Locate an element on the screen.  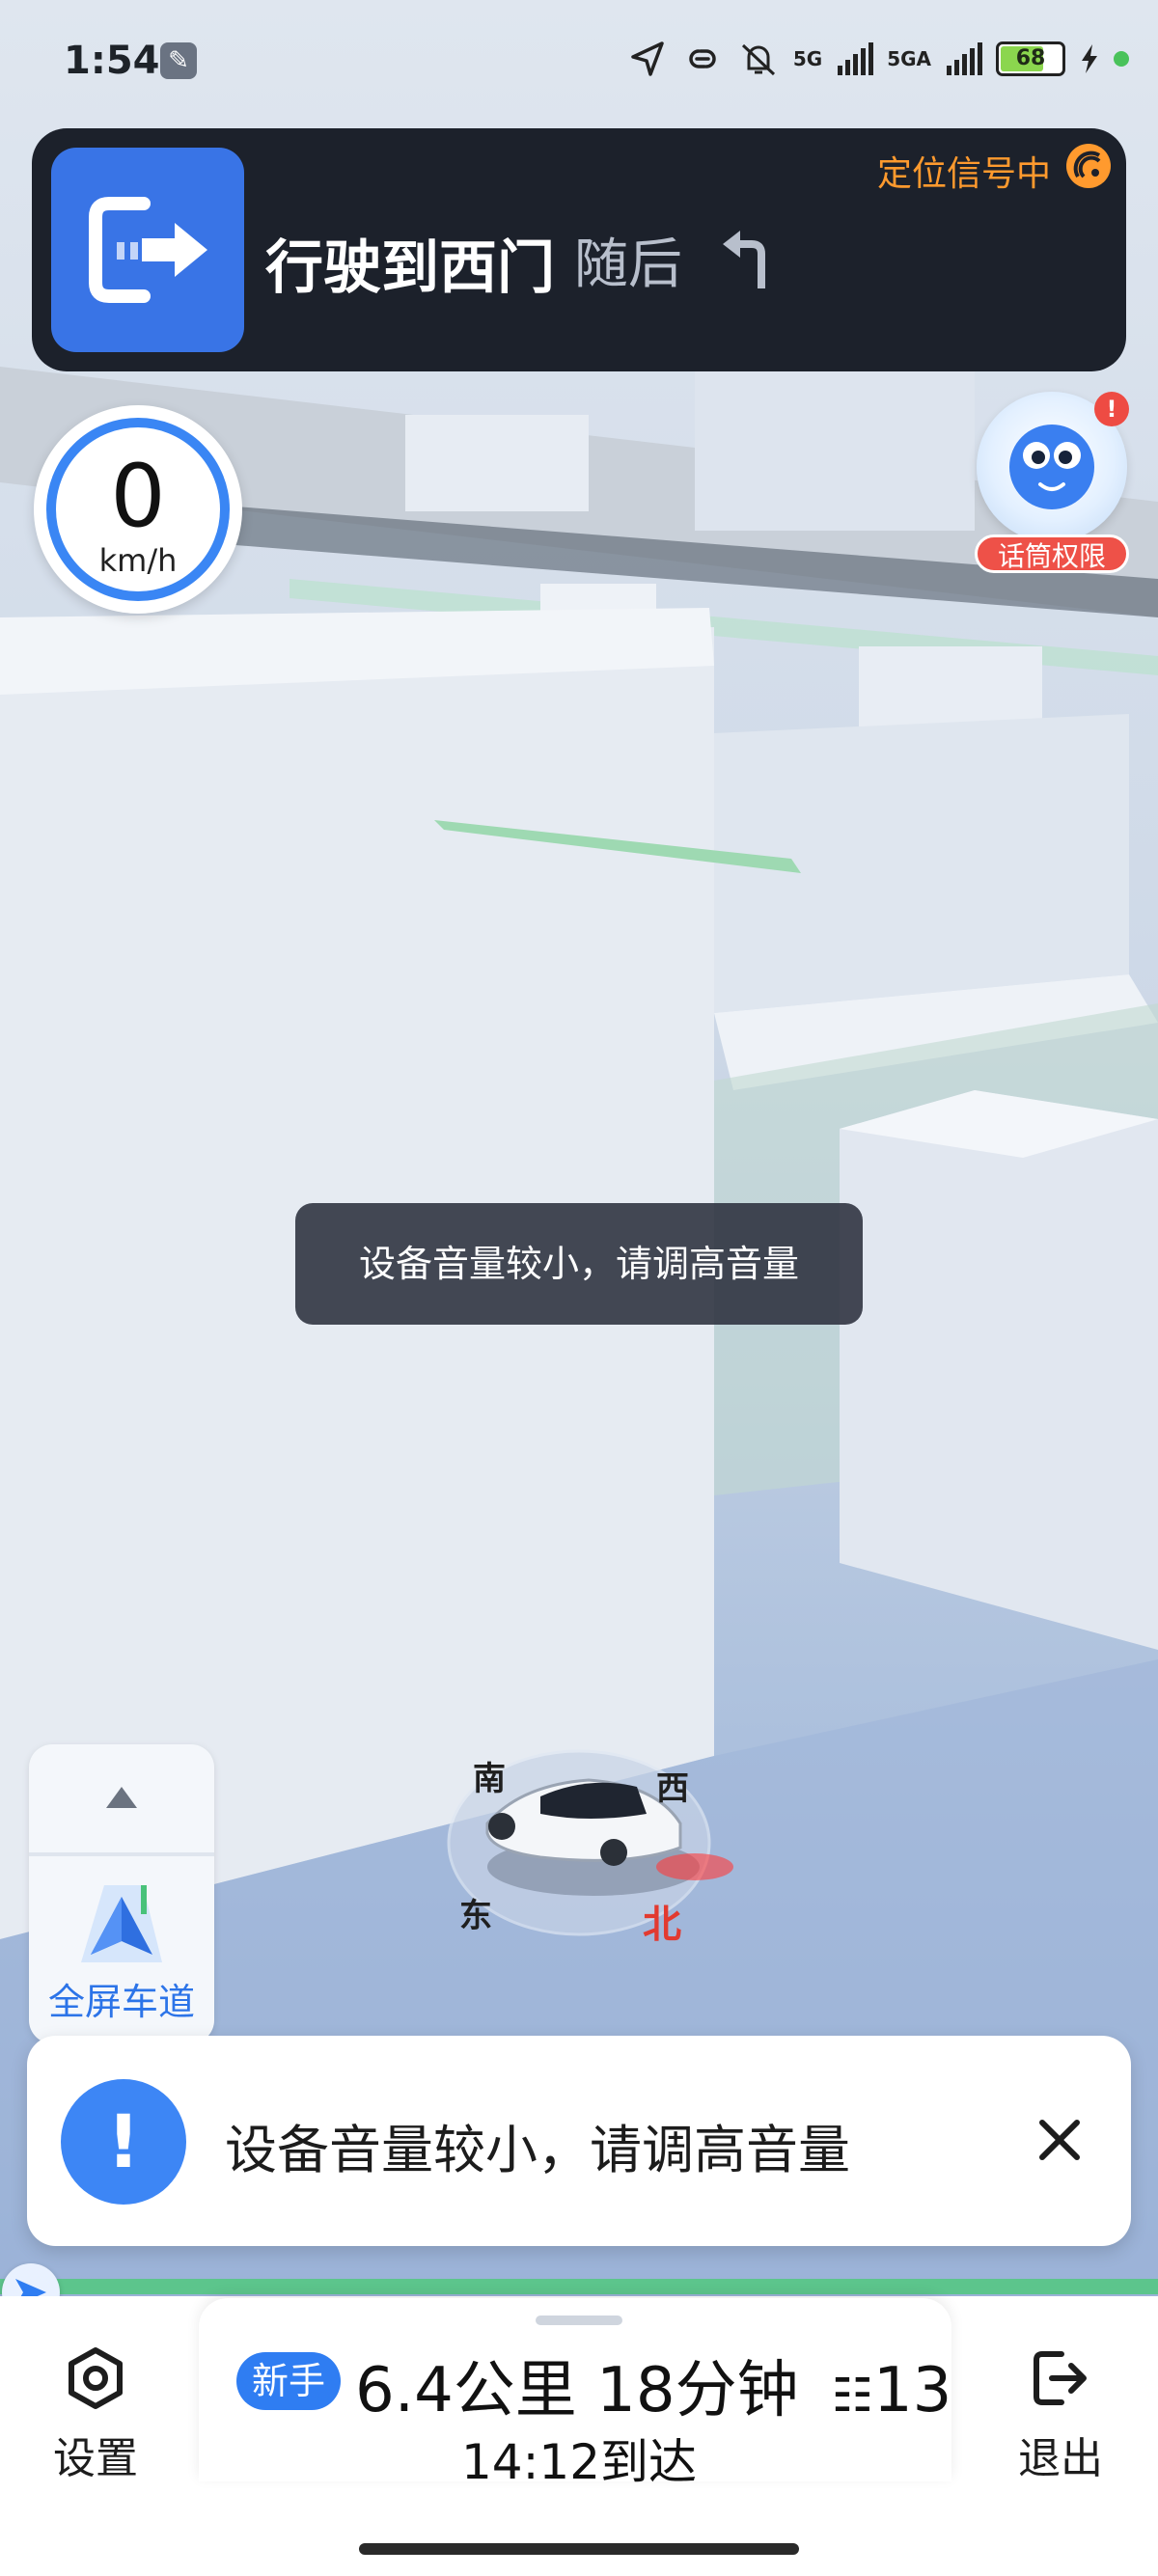
nav-instruction-card: 行驶到西门 随后 定位信号中 is located at coordinates (579, 249).